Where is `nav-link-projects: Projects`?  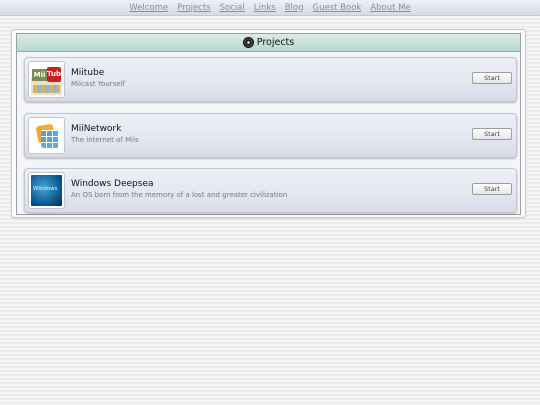 nav-link-projects: Projects is located at coordinates (194, 8).